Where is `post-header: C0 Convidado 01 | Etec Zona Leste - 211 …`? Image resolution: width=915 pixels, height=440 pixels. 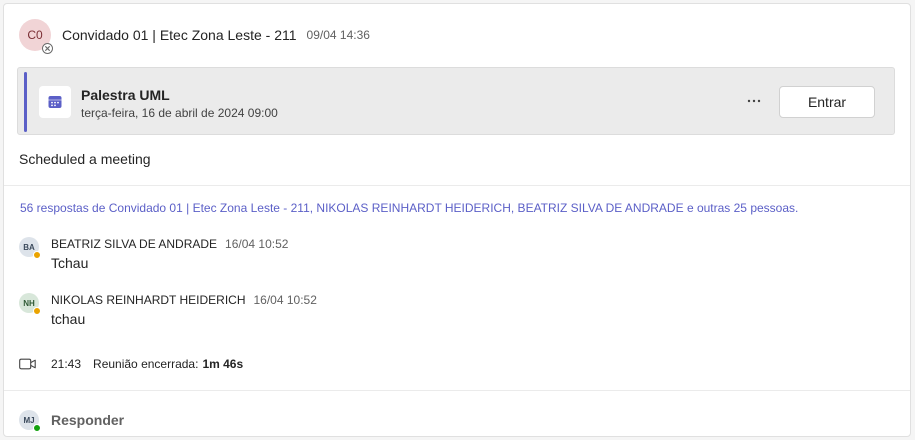 post-header: C0 Convidado 01 | Etec Zona Leste - 211 … is located at coordinates (194, 36).